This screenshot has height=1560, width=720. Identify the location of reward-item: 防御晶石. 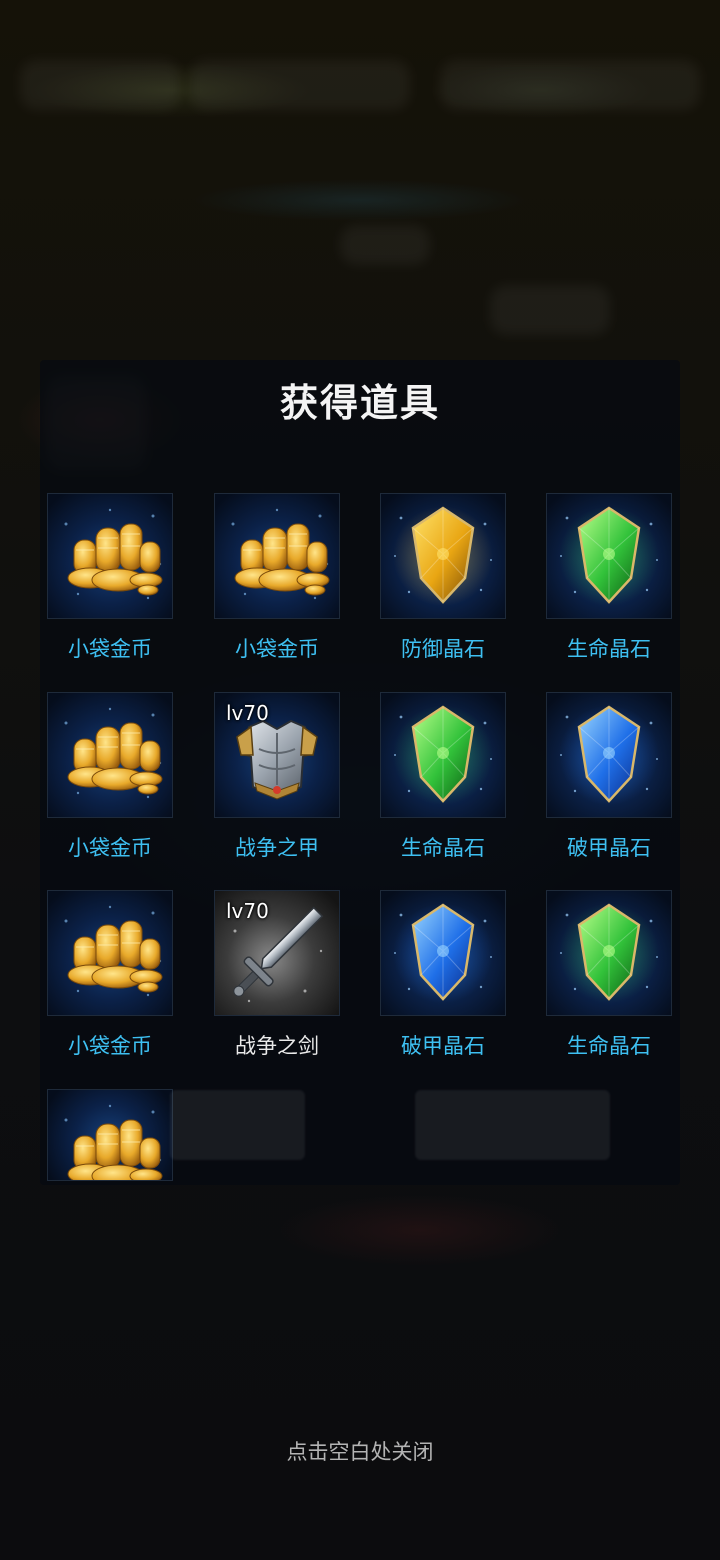
(443, 578).